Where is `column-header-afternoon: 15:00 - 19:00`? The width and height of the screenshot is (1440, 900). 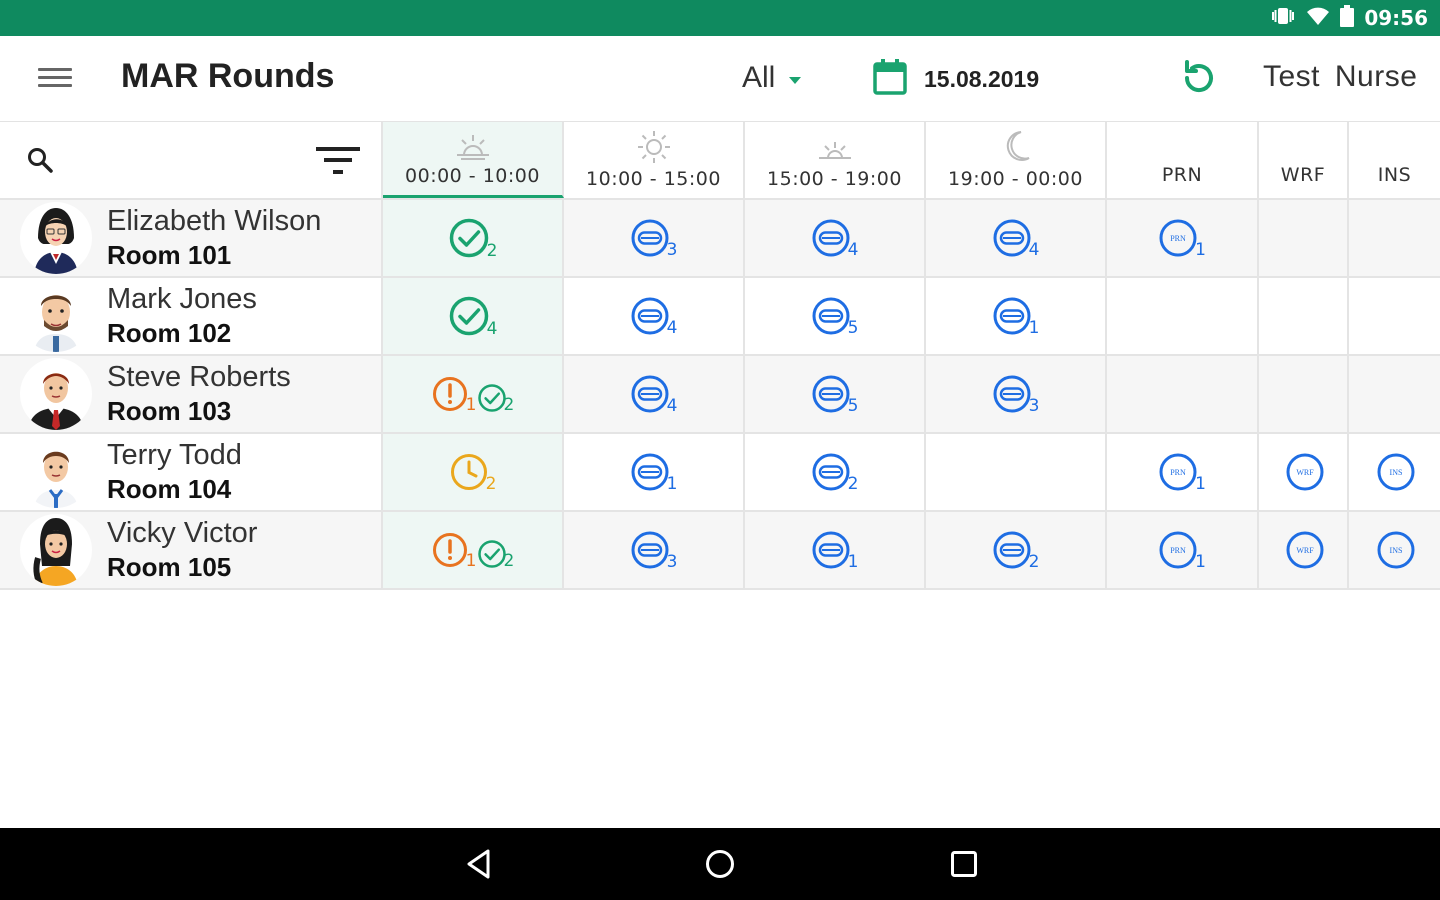
column-header-afternoon: 15:00 - 19:00 is located at coordinates (835, 160).